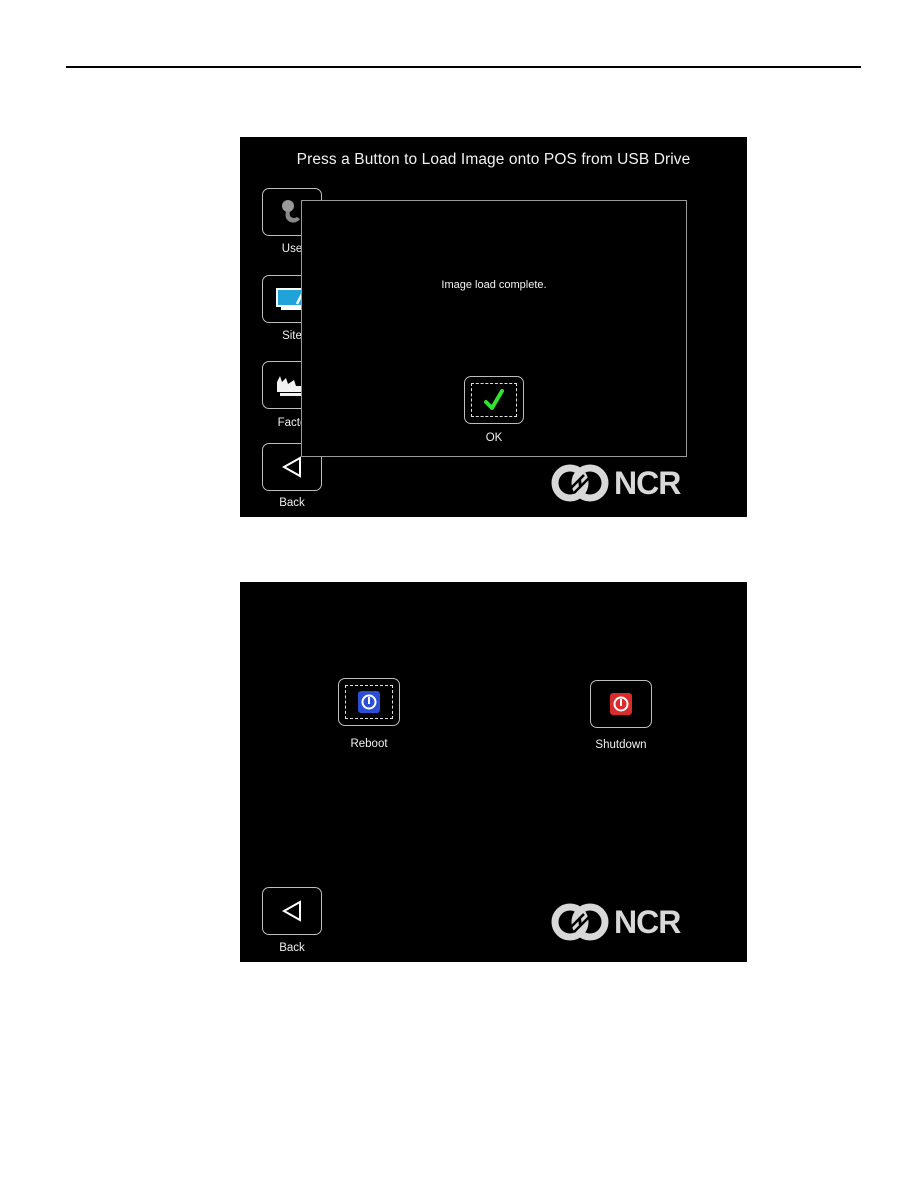 This screenshot has width=918, height=1188. I want to click on image-load-complete-dialog: Image load complete. OK, so click(494, 328).